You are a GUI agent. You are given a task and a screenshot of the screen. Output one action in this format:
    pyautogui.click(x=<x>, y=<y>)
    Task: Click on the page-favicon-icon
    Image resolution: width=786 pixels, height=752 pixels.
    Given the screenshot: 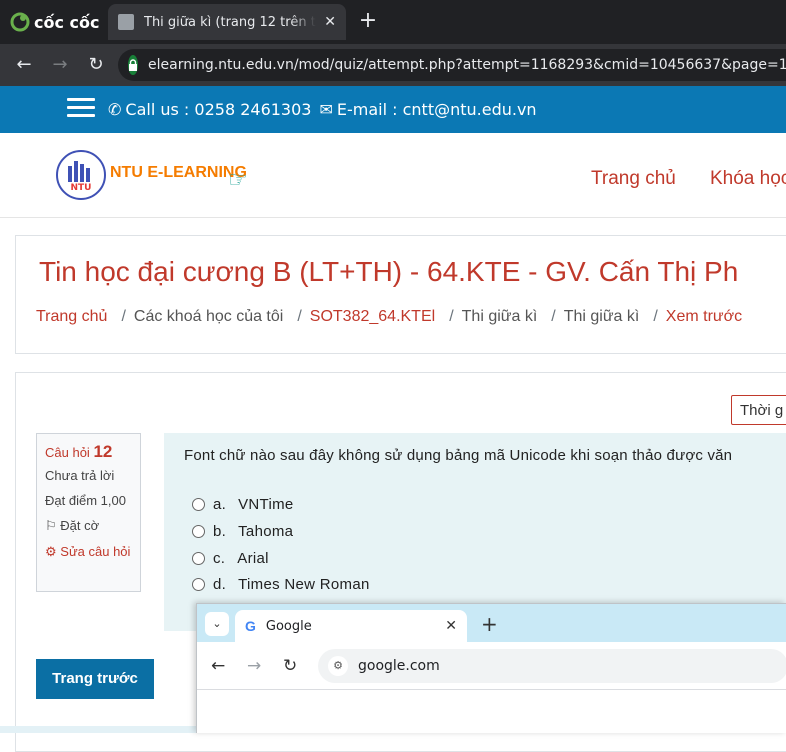 What is the action you would take?
    pyautogui.click(x=126, y=22)
    